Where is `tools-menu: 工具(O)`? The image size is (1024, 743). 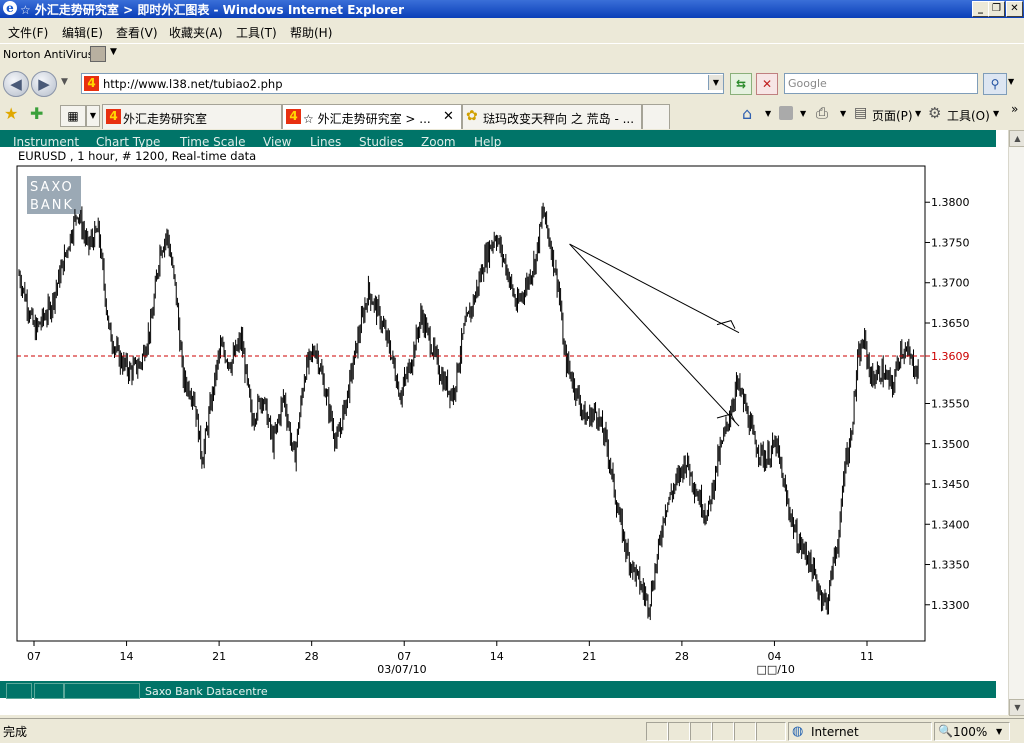
tools-menu: 工具(O) is located at coordinates (968, 115).